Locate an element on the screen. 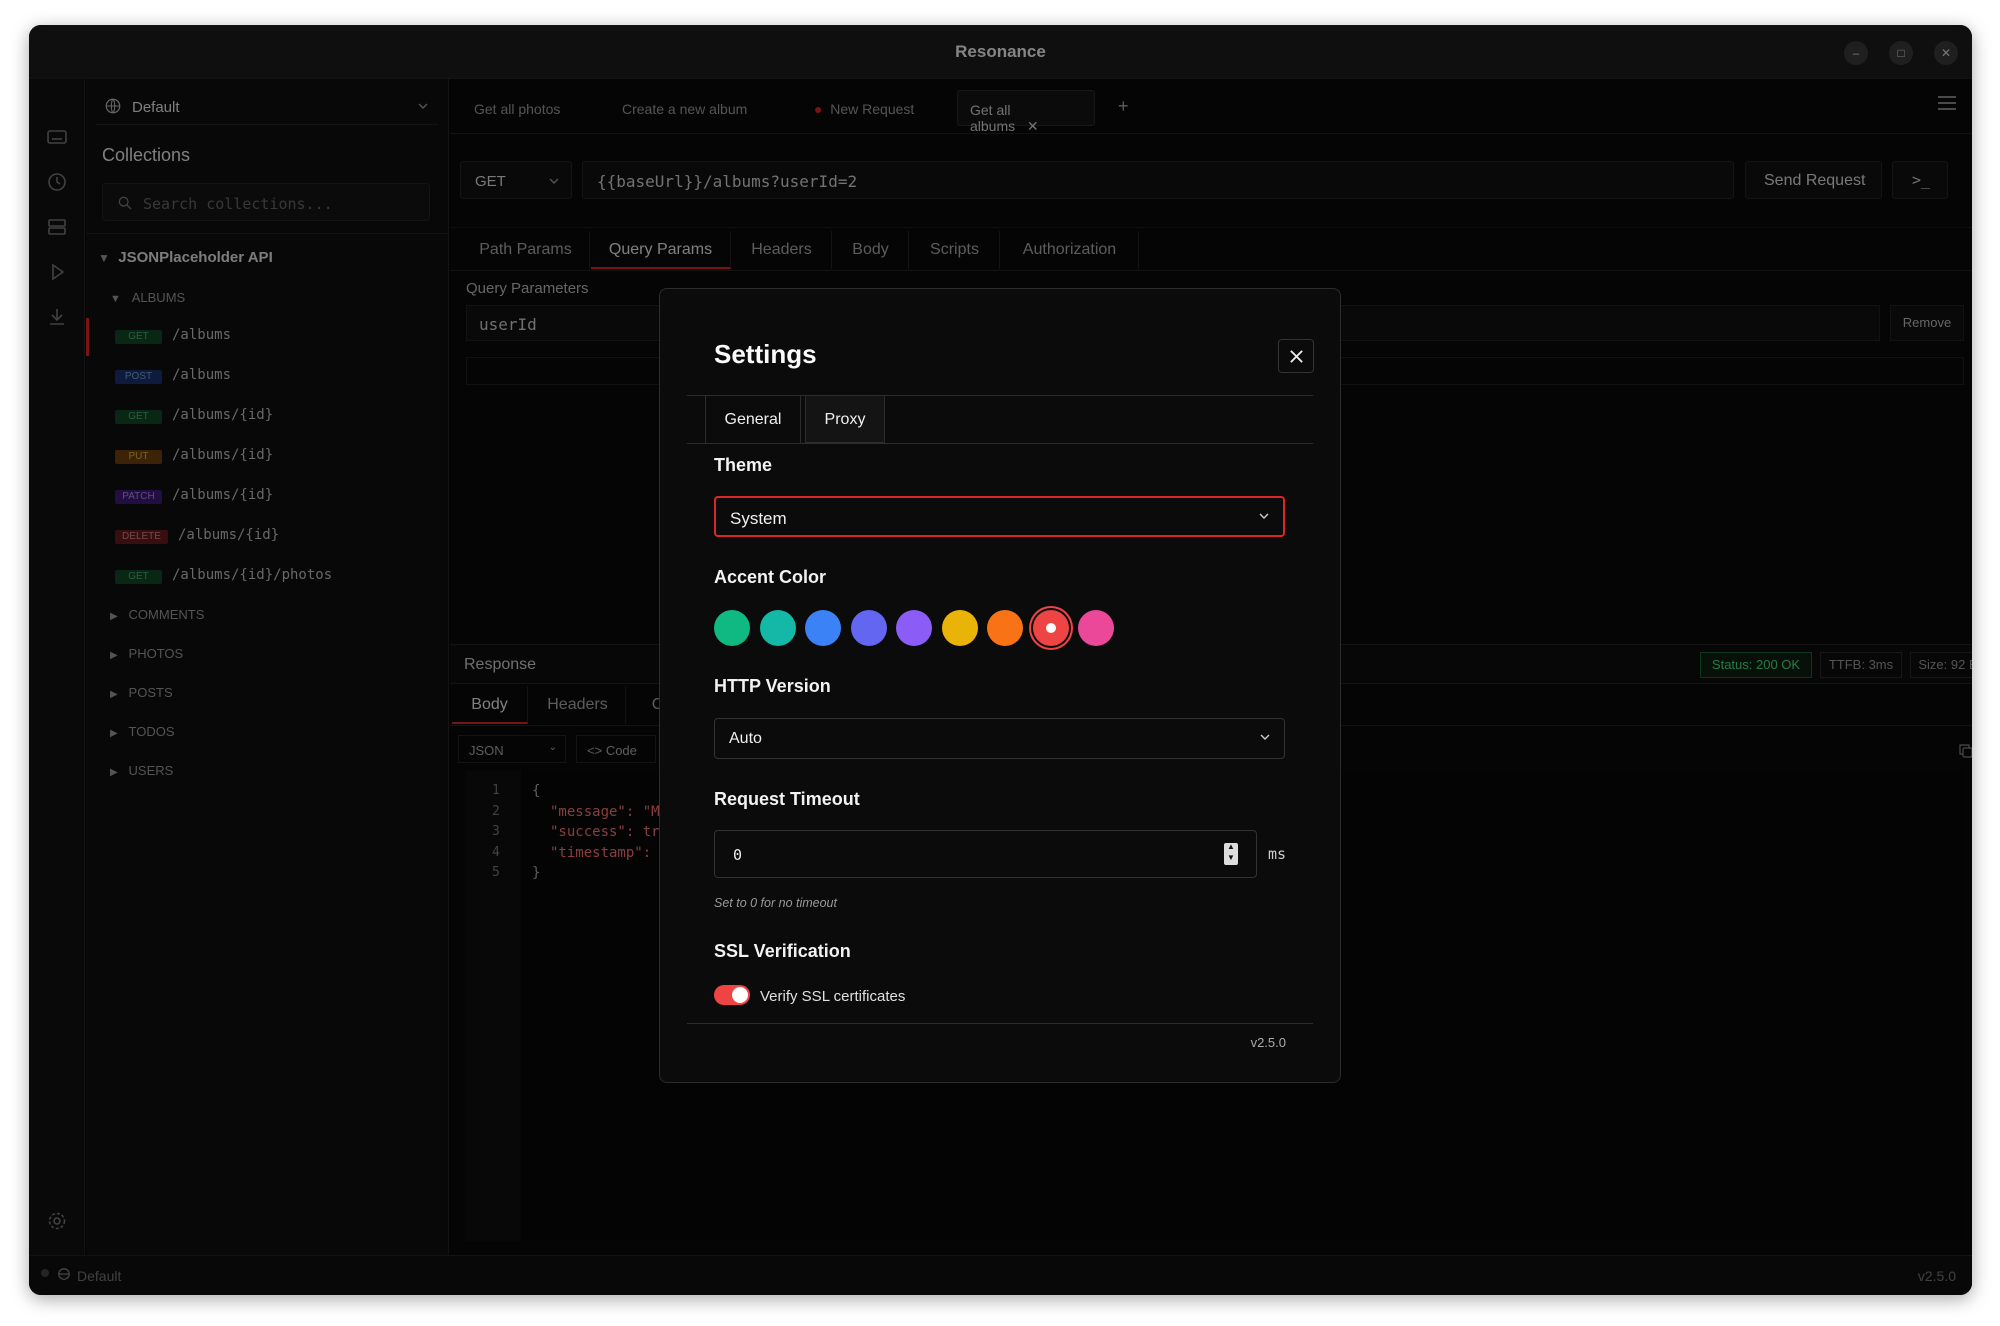  timeout-hint: Set to 0 for no timeout is located at coordinates (775, 903).